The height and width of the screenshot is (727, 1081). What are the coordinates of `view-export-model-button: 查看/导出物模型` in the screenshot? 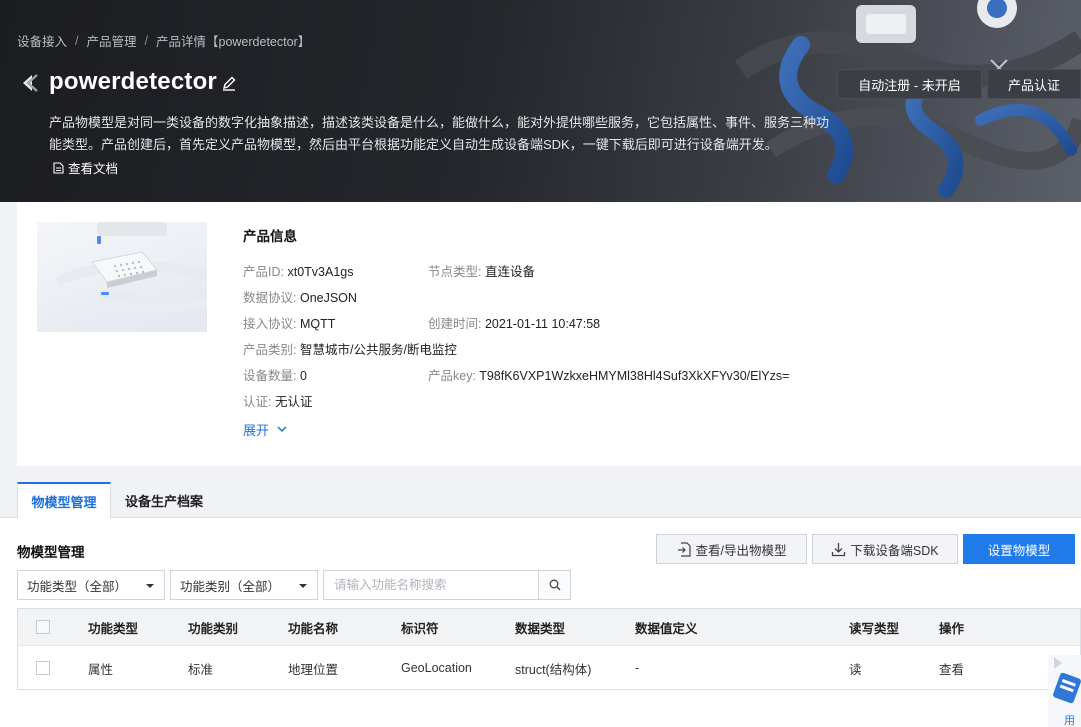 It's located at (731, 549).